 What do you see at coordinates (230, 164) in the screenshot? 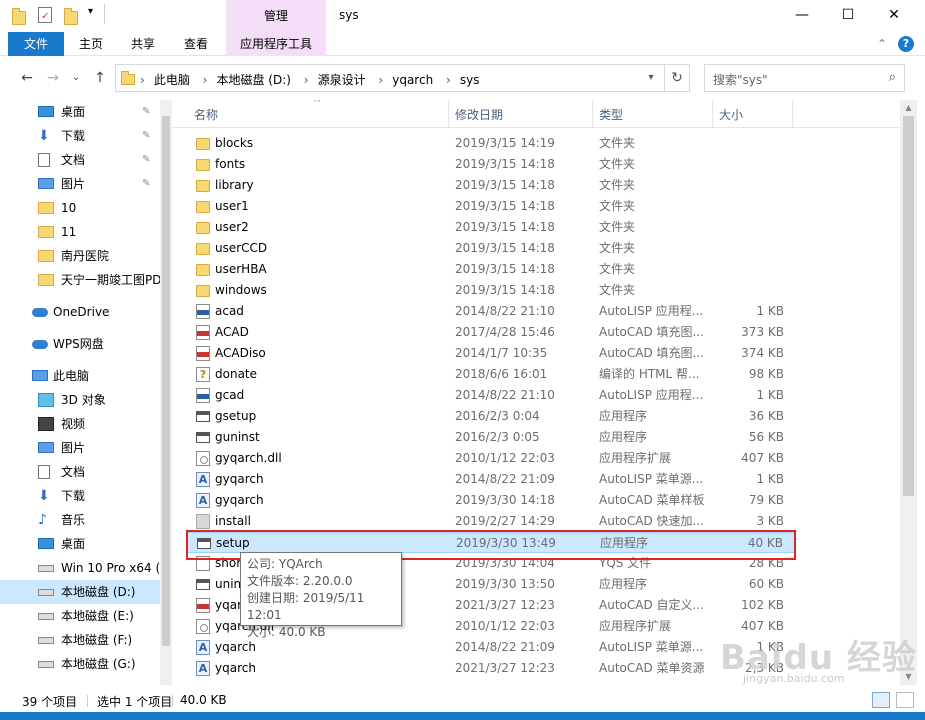
I see `file-name: fonts` at bounding box center [230, 164].